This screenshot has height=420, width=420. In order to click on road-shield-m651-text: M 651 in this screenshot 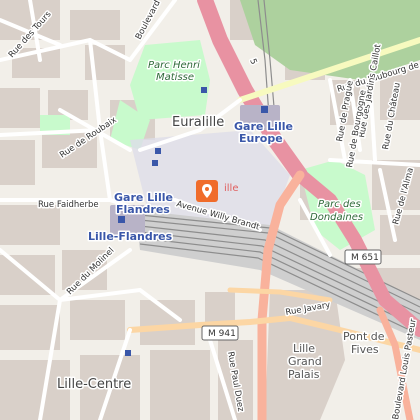, I will do `click(365, 258)`.